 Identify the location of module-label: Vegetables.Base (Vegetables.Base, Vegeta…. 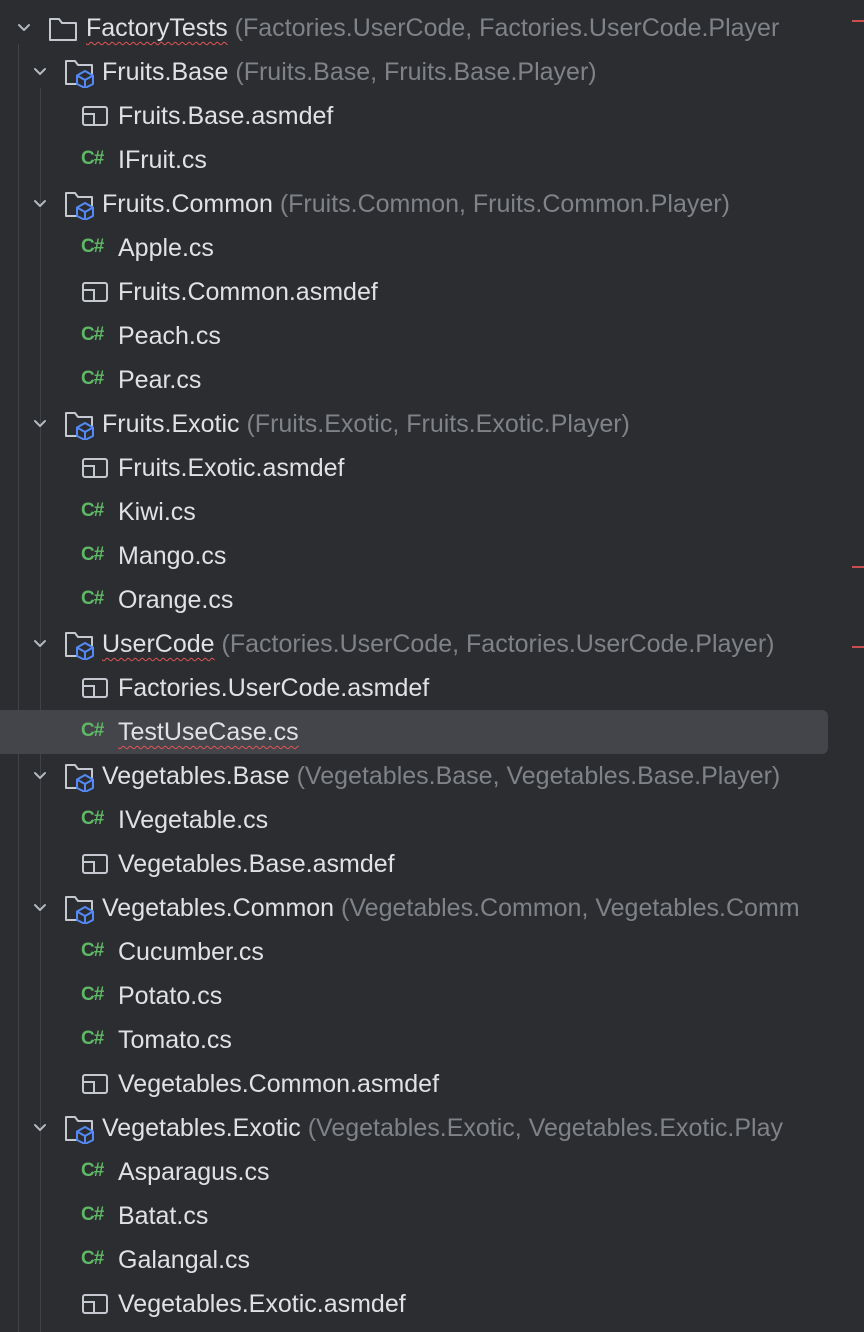
(441, 776).